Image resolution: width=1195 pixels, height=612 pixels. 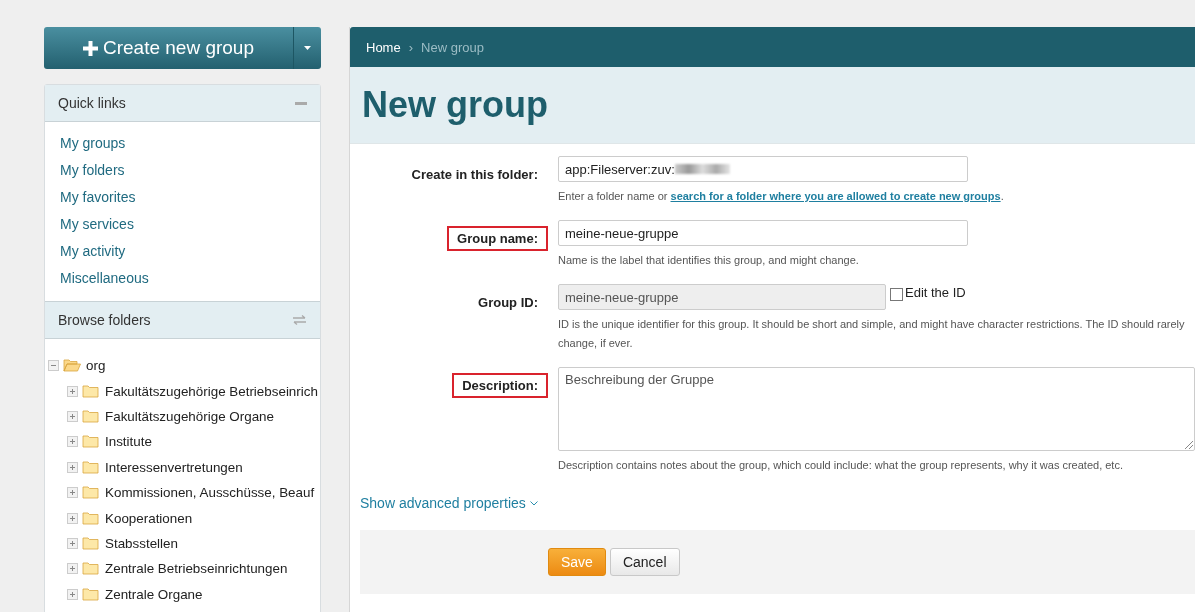 I want to click on swap-arrows-icon, so click(x=299, y=320).